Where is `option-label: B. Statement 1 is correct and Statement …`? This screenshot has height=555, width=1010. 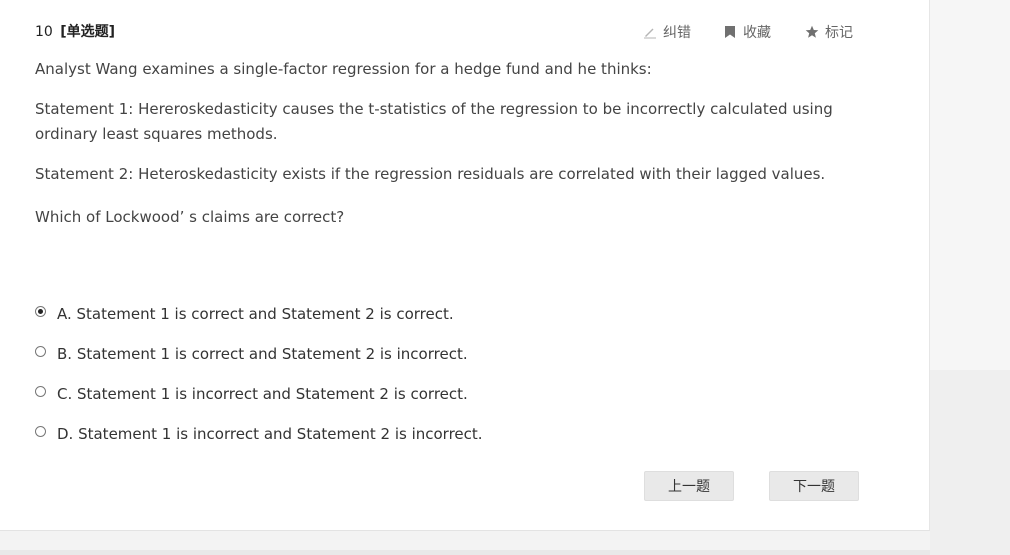
option-label: B. Statement 1 is correct and Statement … is located at coordinates (262, 354).